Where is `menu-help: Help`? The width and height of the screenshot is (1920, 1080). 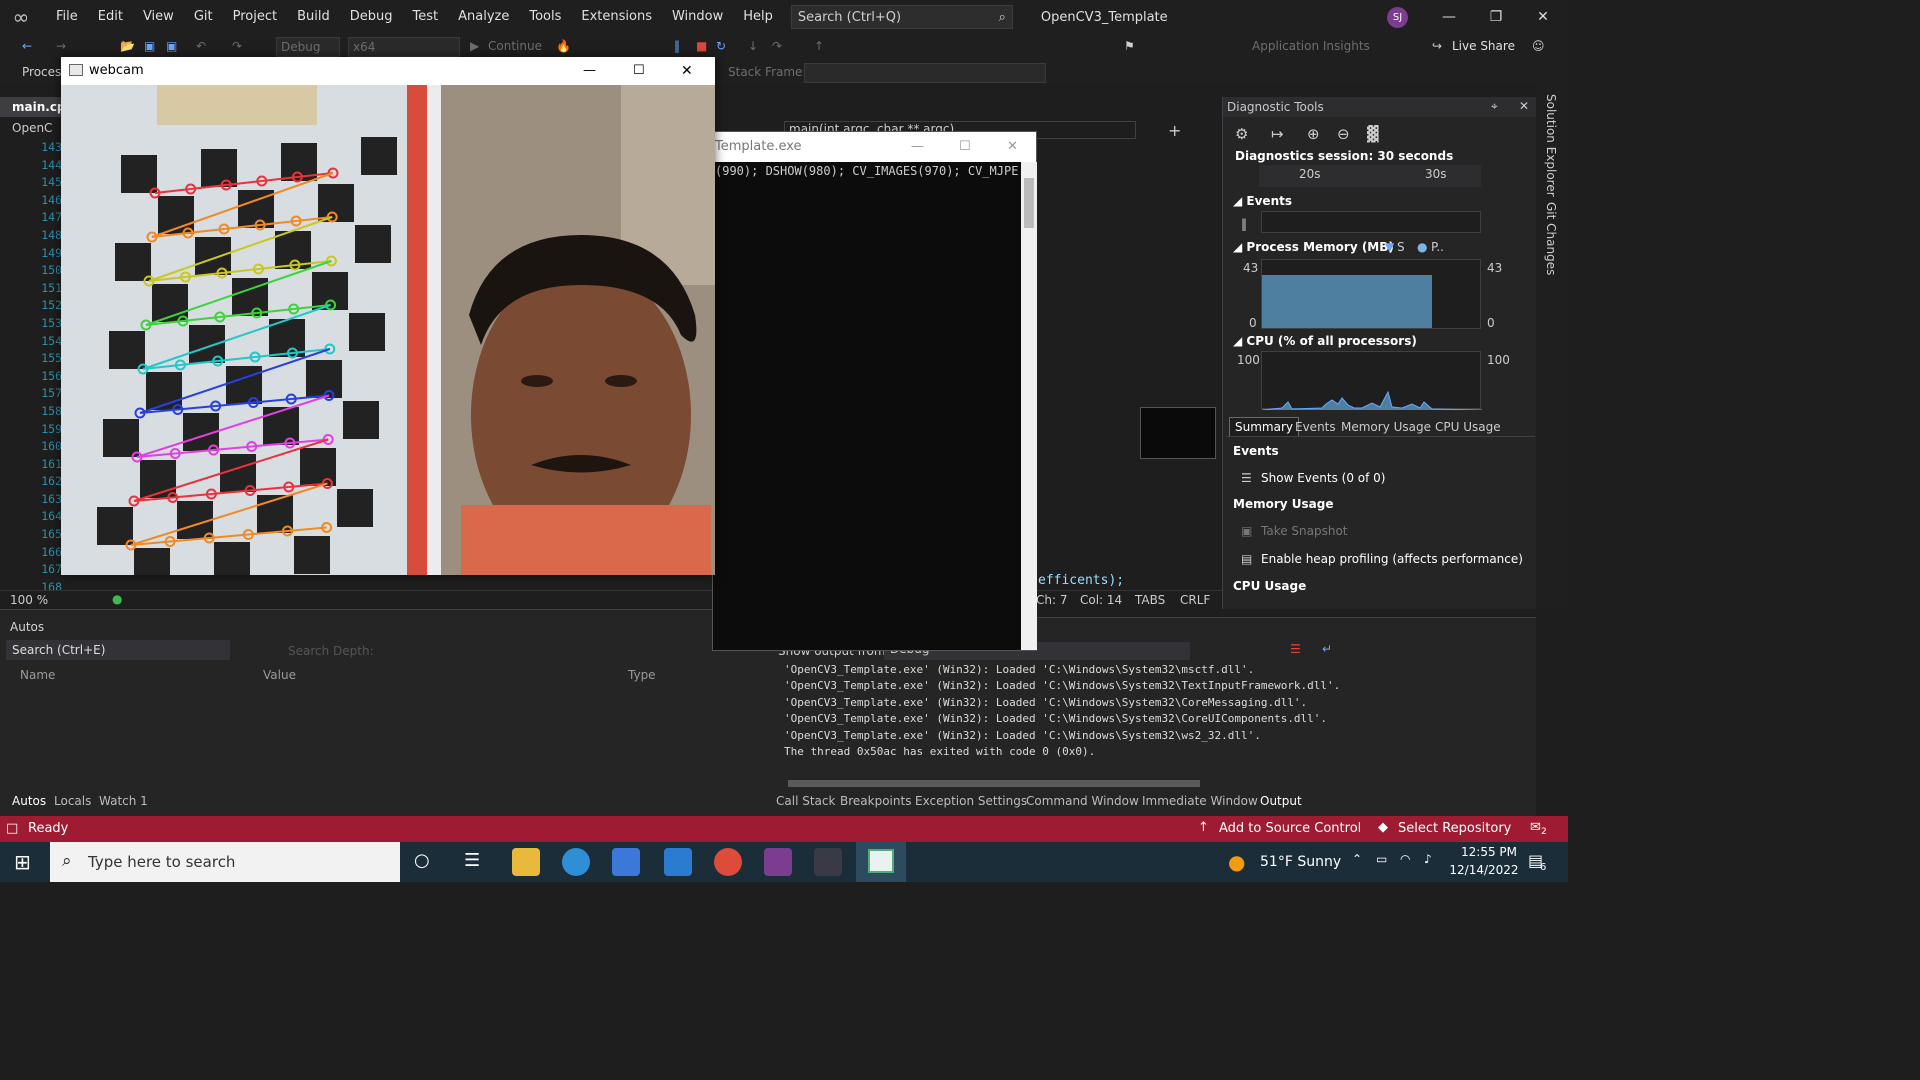 menu-help: Help is located at coordinates (758, 17).